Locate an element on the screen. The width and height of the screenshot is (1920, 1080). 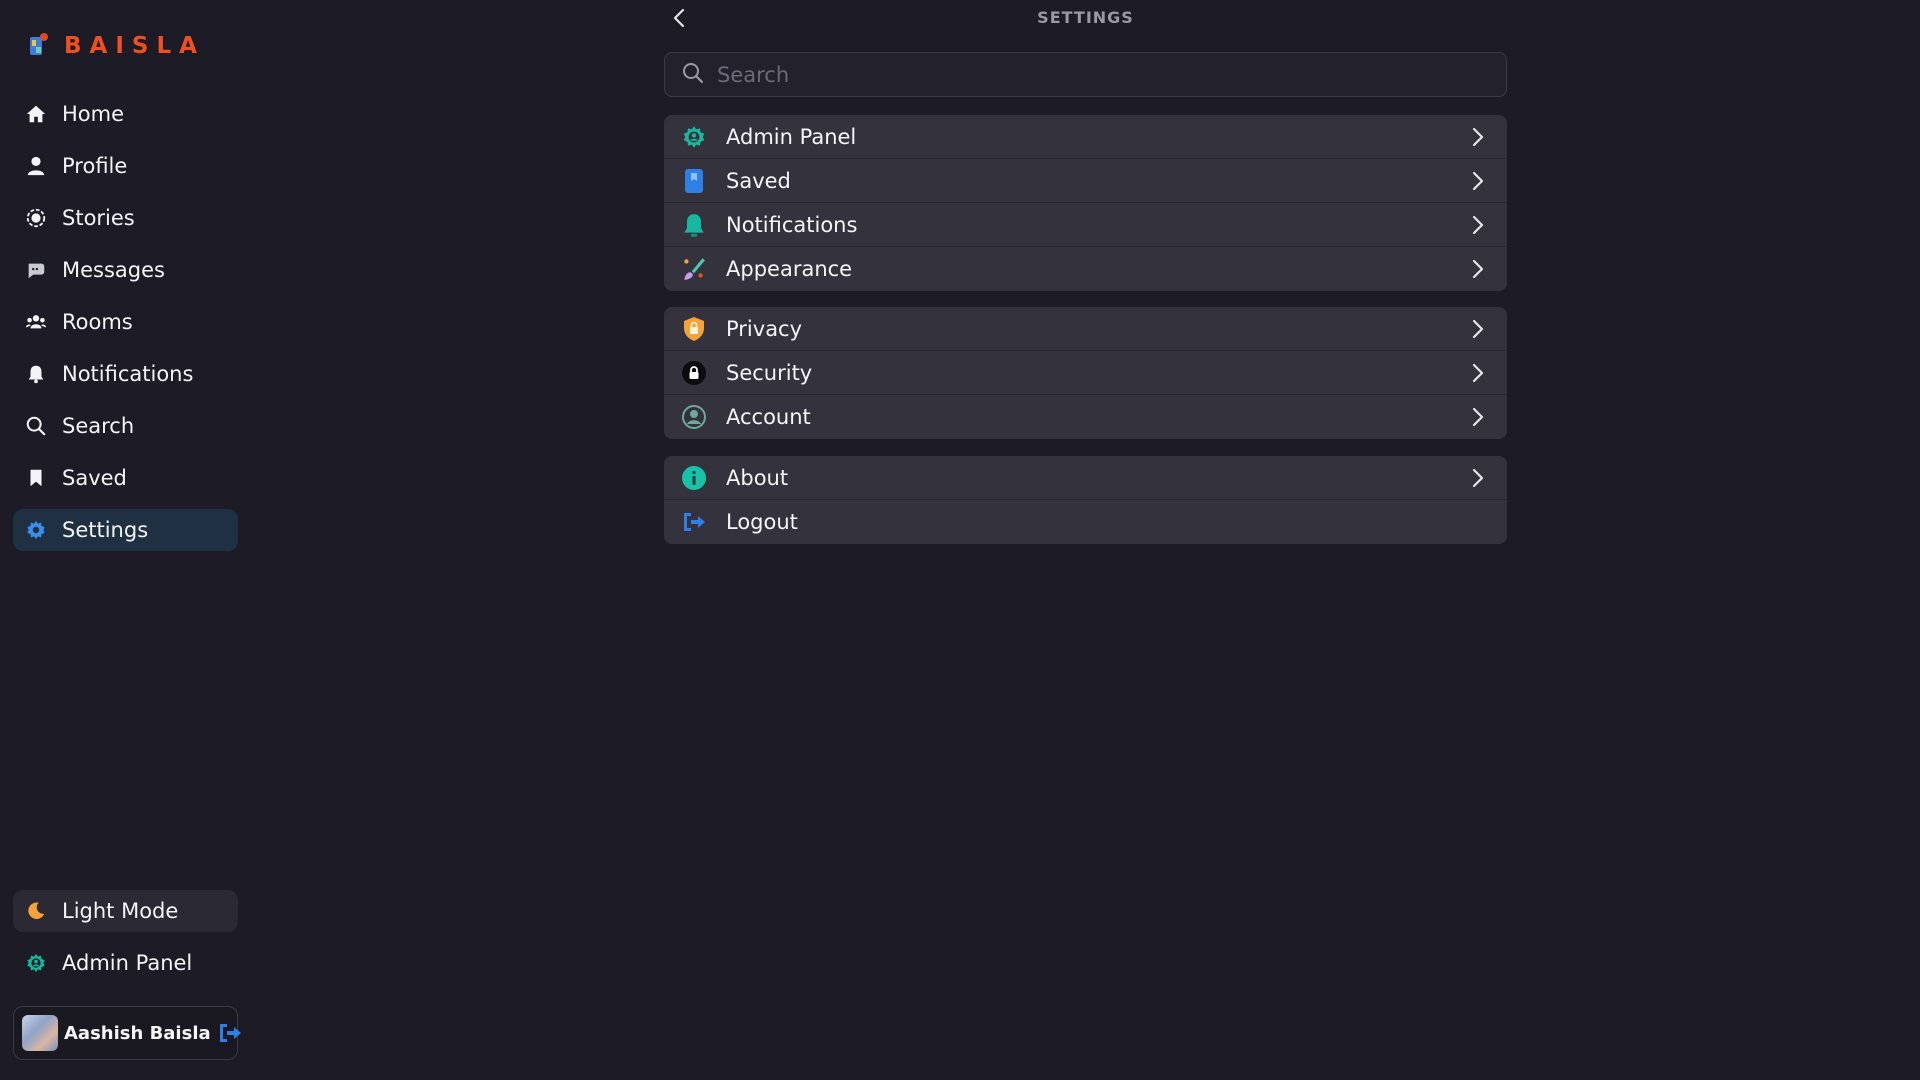
user-card: Aashish Baisla is located at coordinates (127, 1033).